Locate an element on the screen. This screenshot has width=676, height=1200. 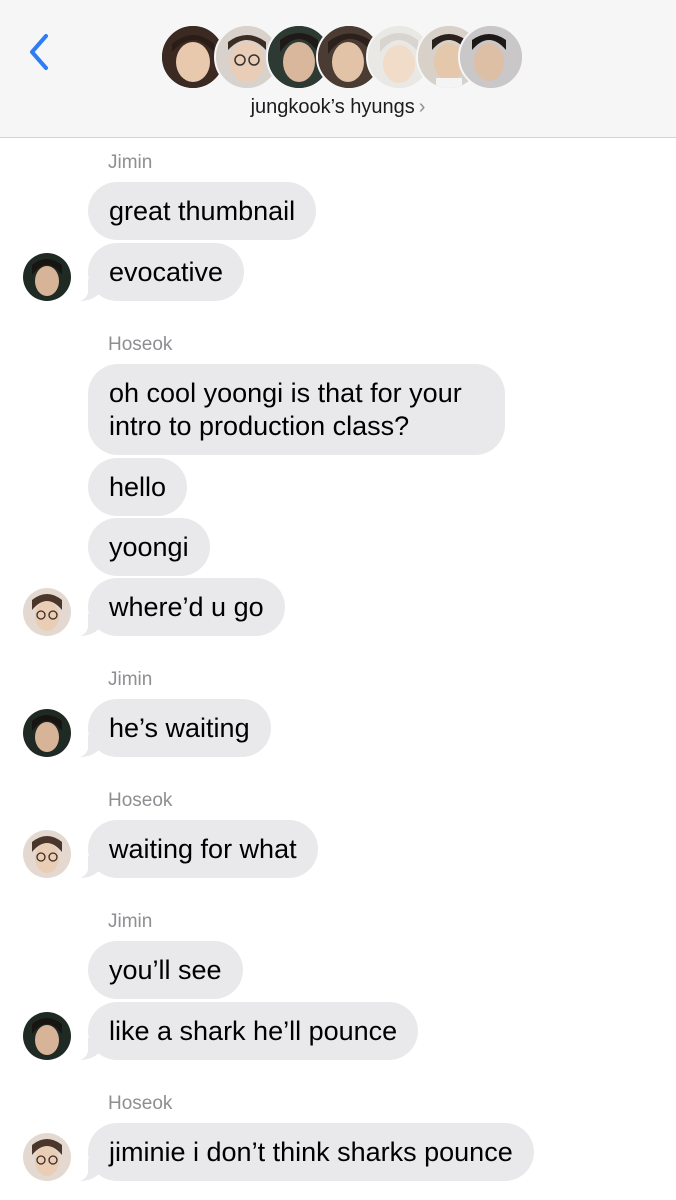
message-text: great thumbnail is located at coordinates (202, 211).